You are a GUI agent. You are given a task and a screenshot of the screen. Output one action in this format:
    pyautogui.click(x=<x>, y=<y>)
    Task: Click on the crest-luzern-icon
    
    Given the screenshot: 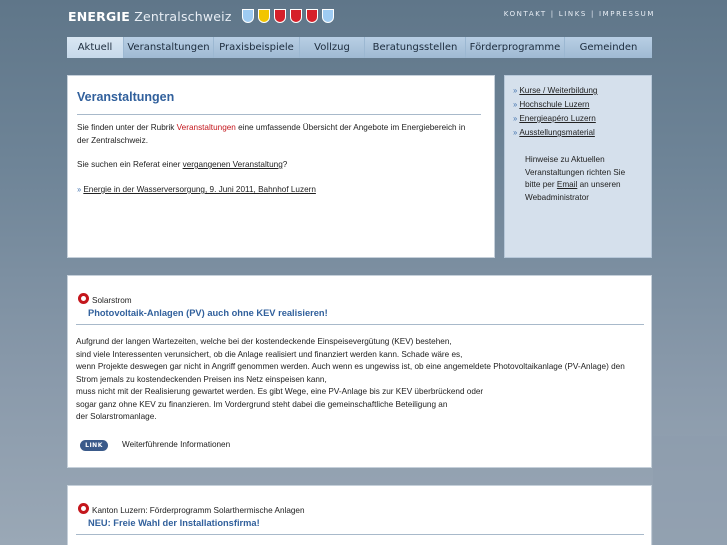 What is the action you would take?
    pyautogui.click(x=247, y=16)
    